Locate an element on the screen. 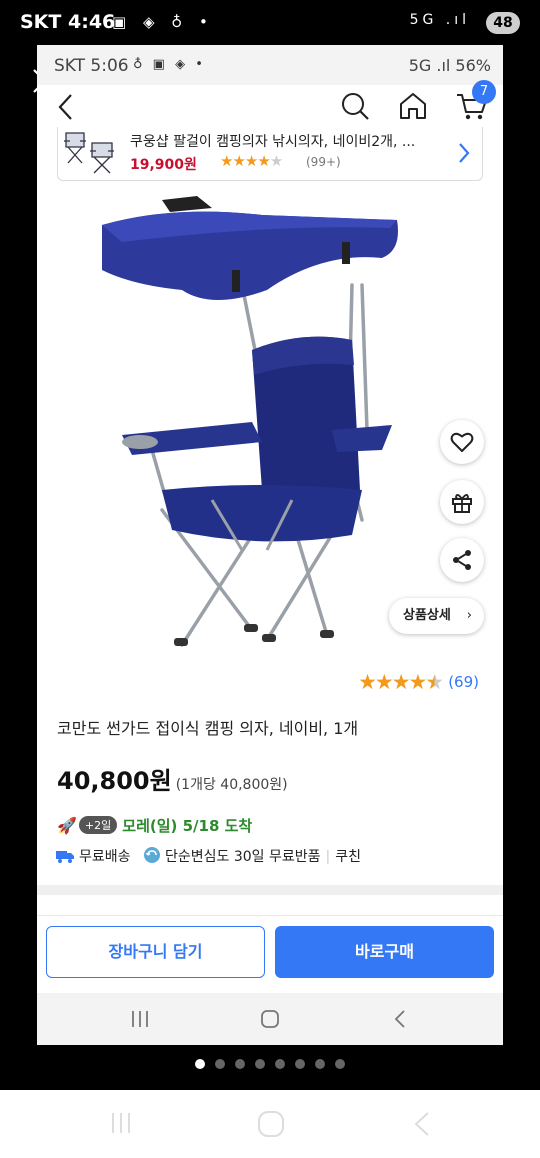 The image size is (540, 1158). notification-icons: ▣ ◈ ♁ • is located at coordinates (163, 22).